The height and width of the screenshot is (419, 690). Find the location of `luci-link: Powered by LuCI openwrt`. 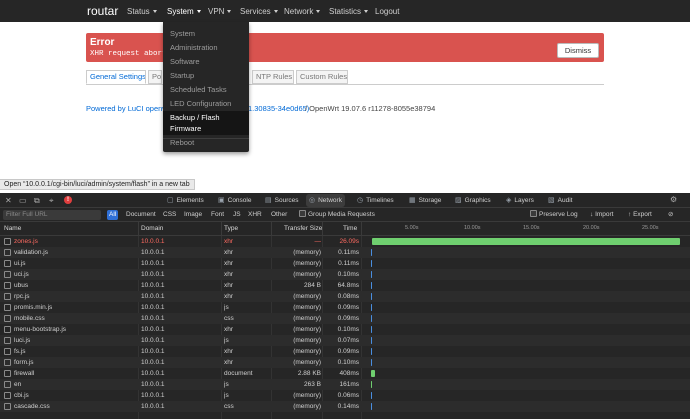

luci-link: Powered by LuCI openwrt is located at coordinates (129, 108).